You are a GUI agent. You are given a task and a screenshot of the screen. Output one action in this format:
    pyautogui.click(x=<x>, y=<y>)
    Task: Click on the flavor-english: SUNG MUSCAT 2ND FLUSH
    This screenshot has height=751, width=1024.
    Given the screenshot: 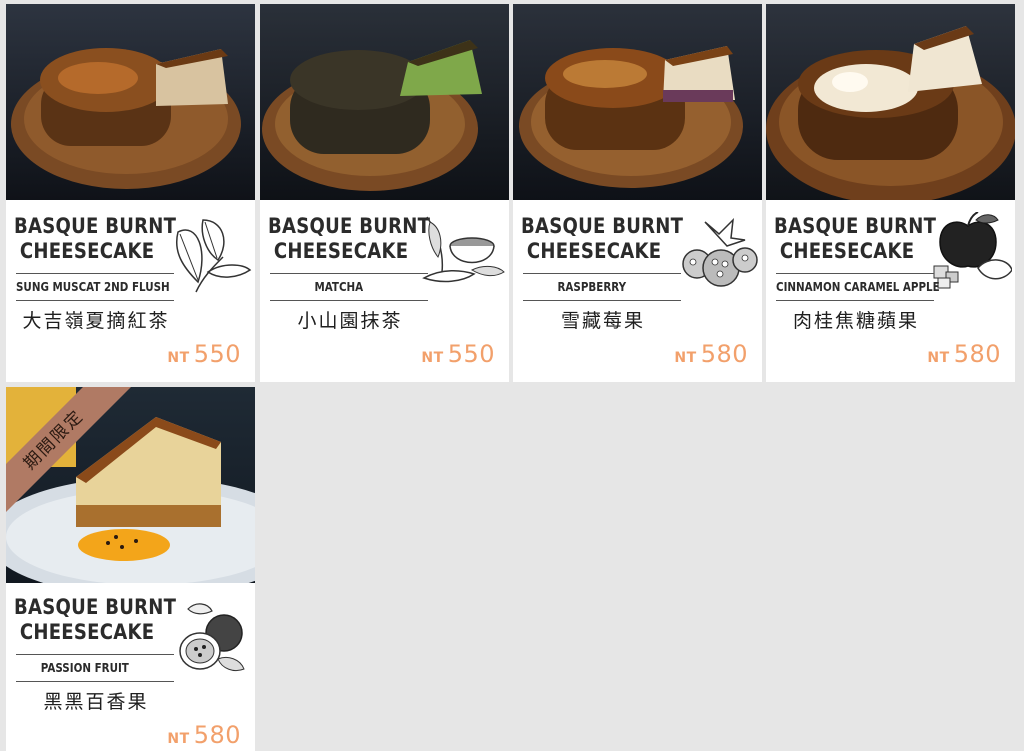 What is the action you would take?
    pyautogui.click(x=93, y=287)
    